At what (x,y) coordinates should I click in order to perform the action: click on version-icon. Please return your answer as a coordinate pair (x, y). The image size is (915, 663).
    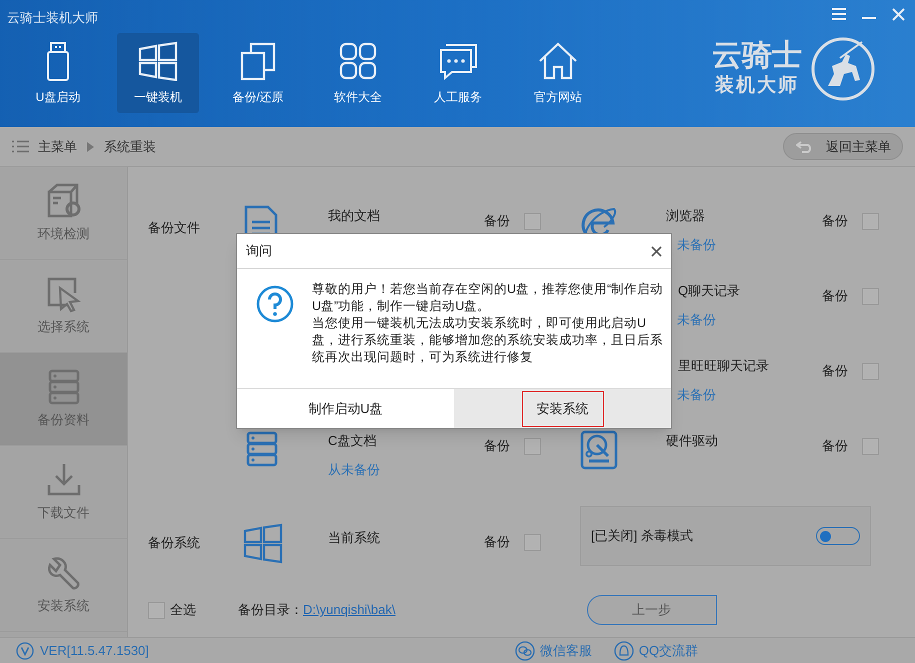
    Looking at the image, I should click on (25, 651).